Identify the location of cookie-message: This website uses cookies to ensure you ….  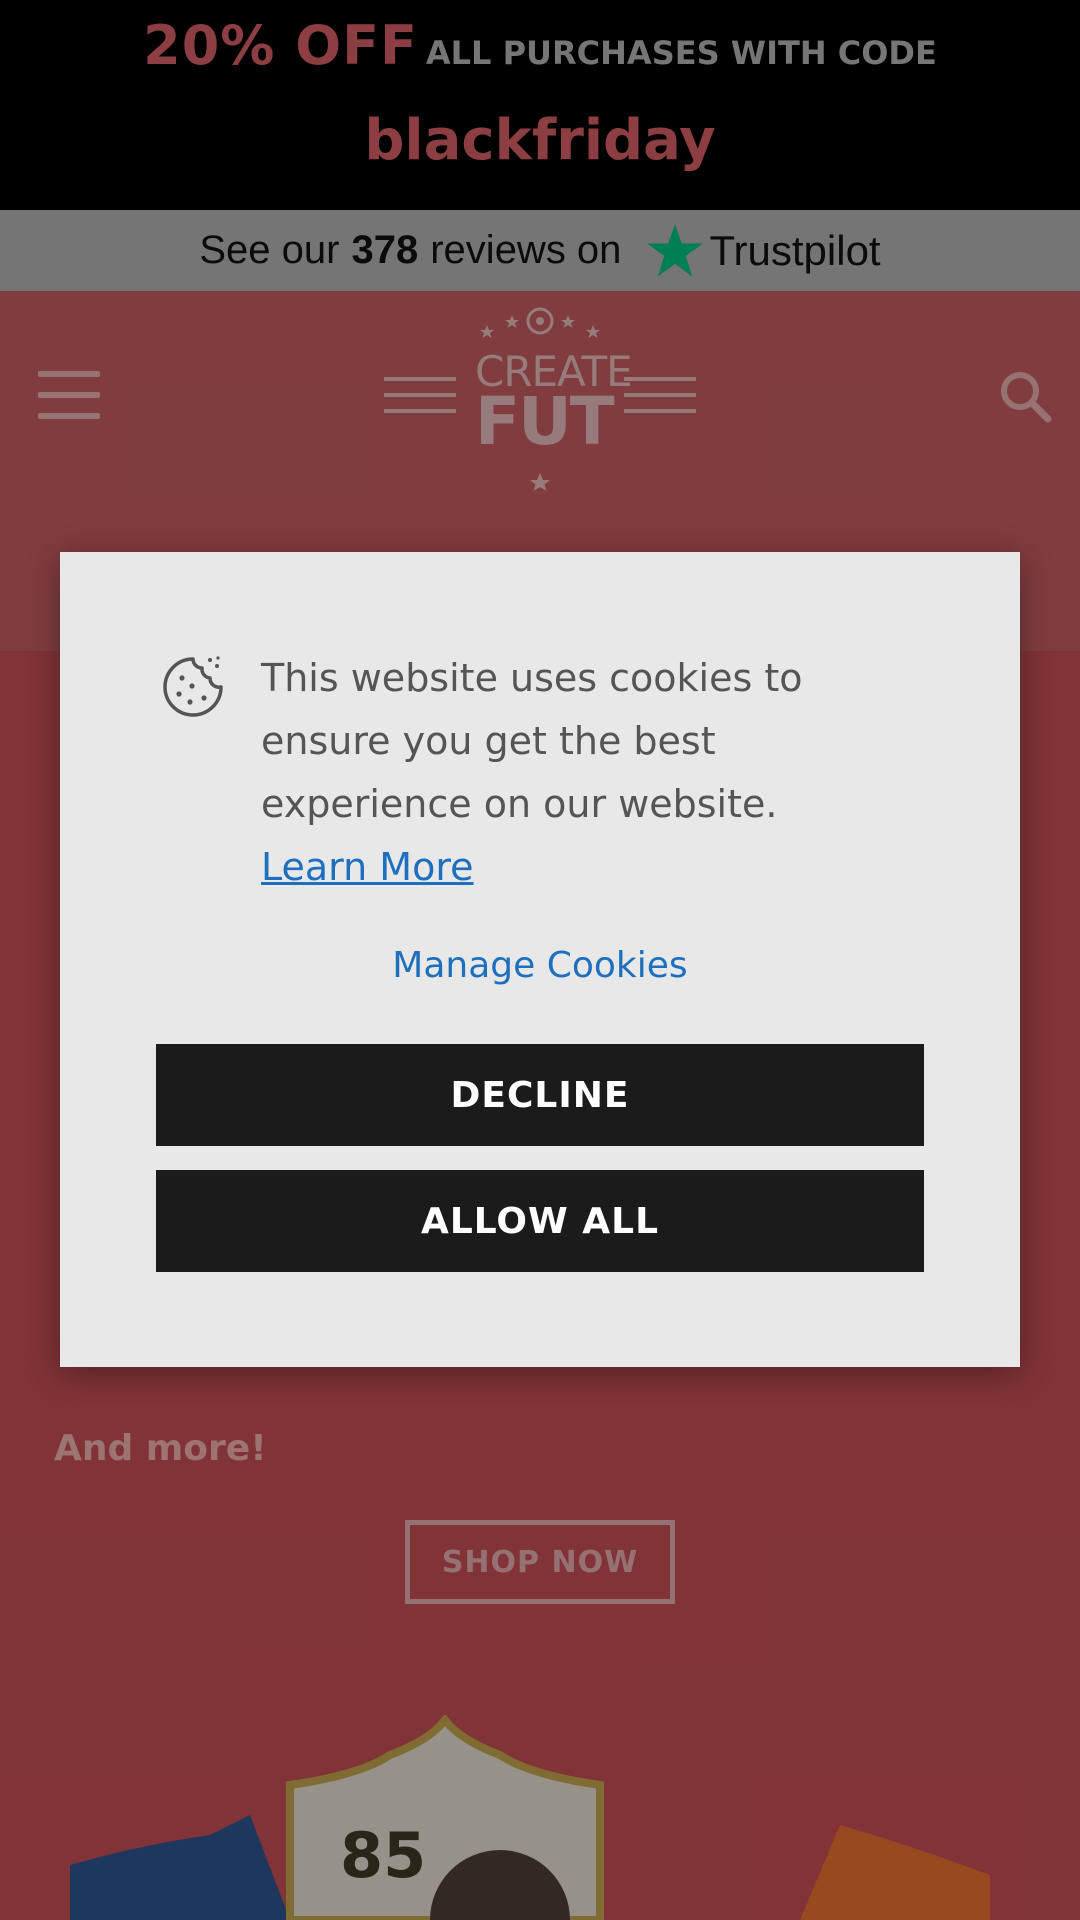
(532, 741).